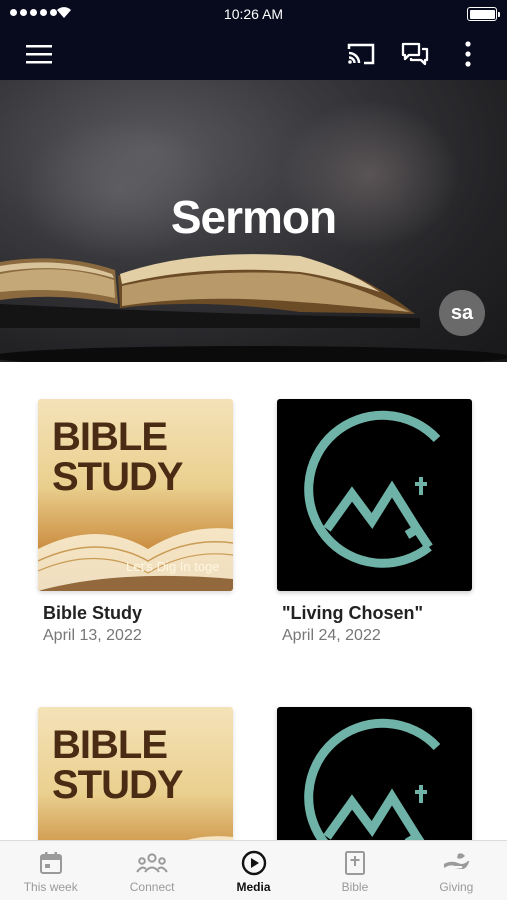  Describe the element at coordinates (39, 54) in the screenshot. I see `menu-icon` at that location.